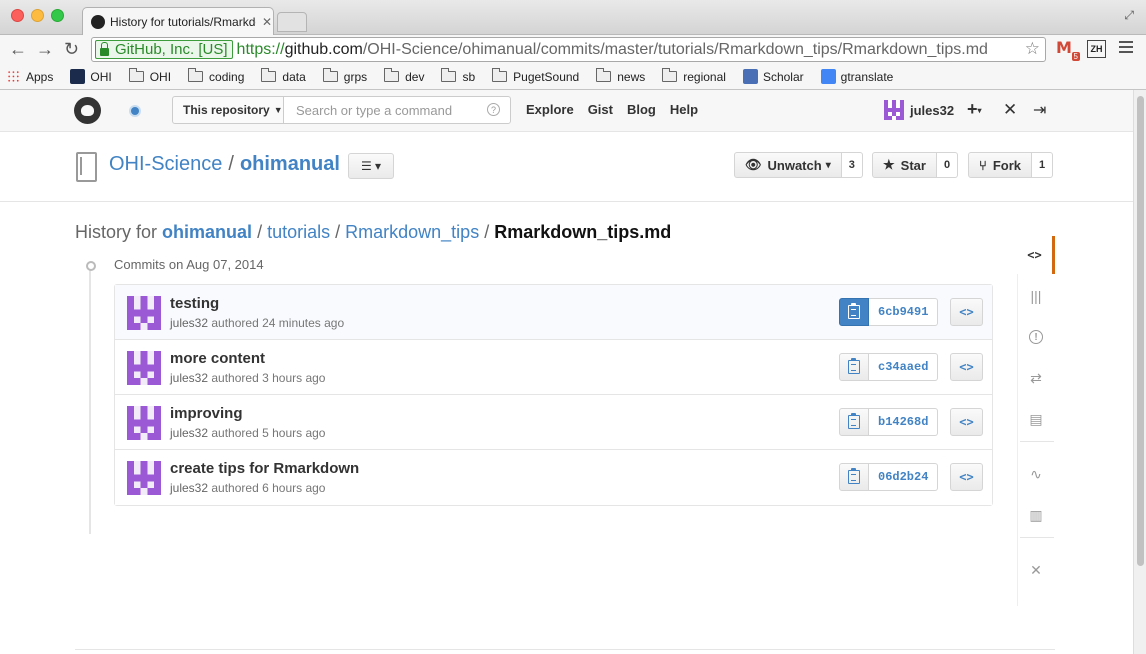 The image size is (1146, 654). What do you see at coordinates (1036, 255) in the screenshot?
I see `code-icon: <>` at bounding box center [1036, 255].